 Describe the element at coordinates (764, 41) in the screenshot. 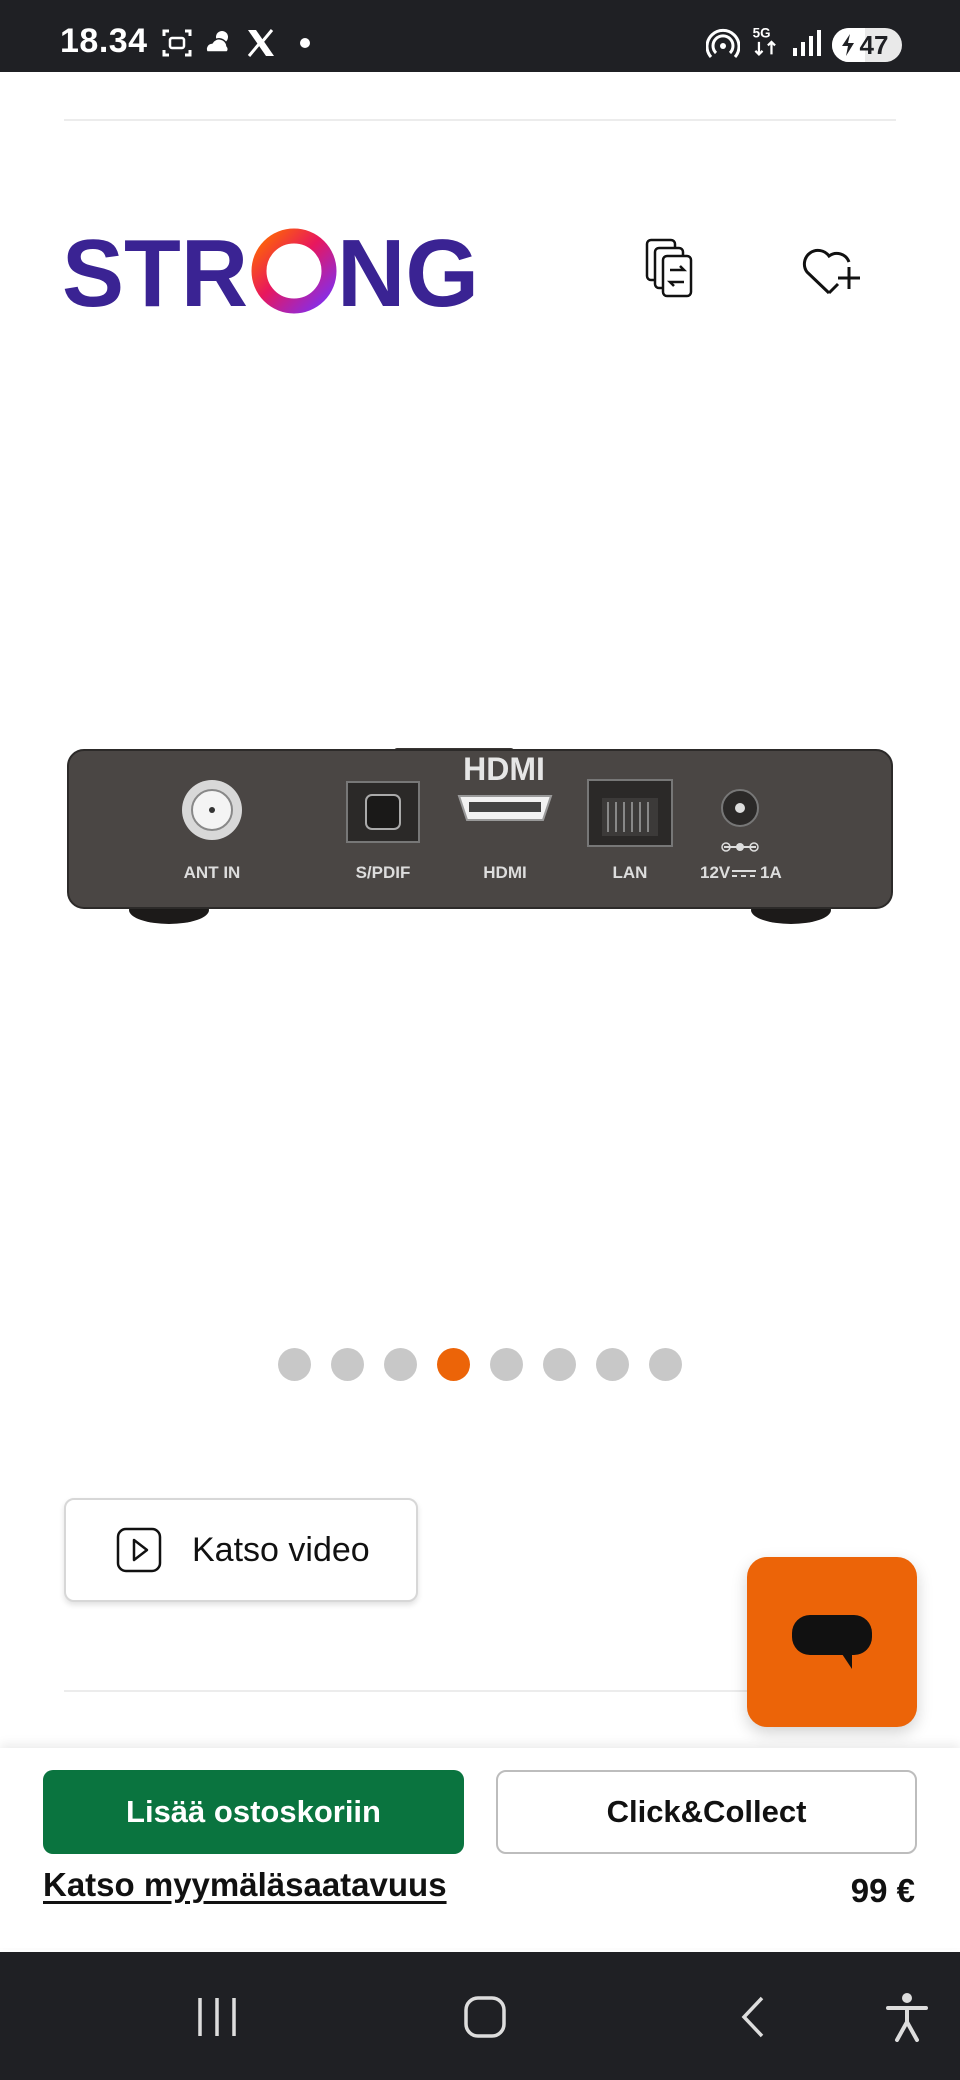

I see `5g-icon: 5G` at that location.